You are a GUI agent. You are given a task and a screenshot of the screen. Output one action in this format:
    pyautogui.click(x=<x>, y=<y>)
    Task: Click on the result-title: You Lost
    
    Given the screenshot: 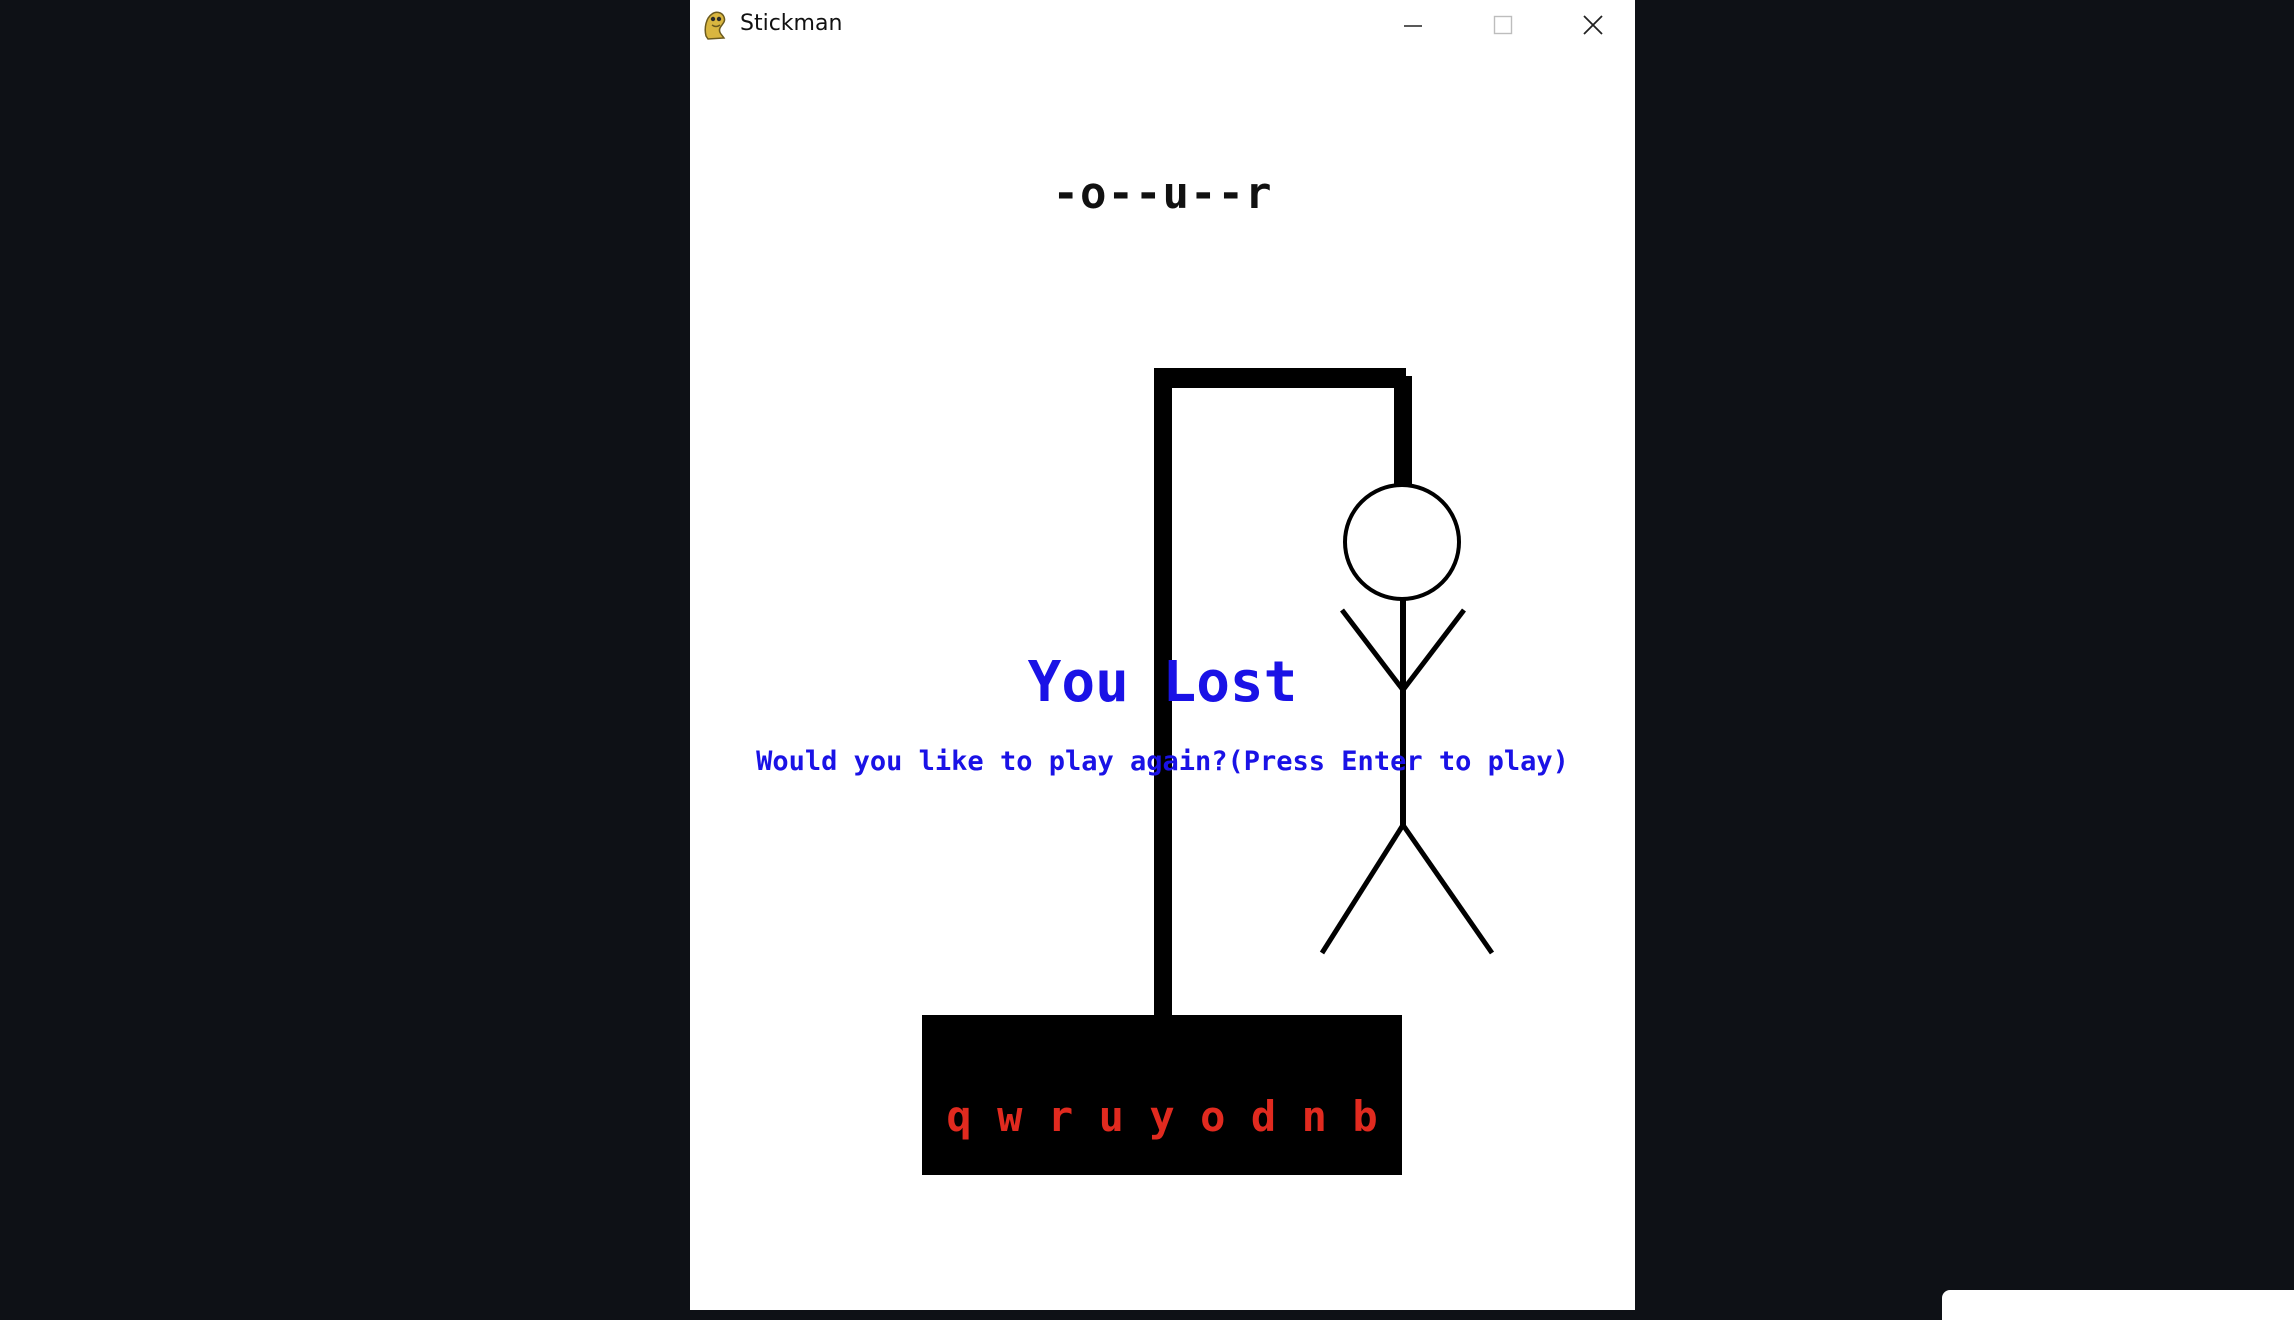 What is the action you would take?
    pyautogui.click(x=1162, y=682)
    